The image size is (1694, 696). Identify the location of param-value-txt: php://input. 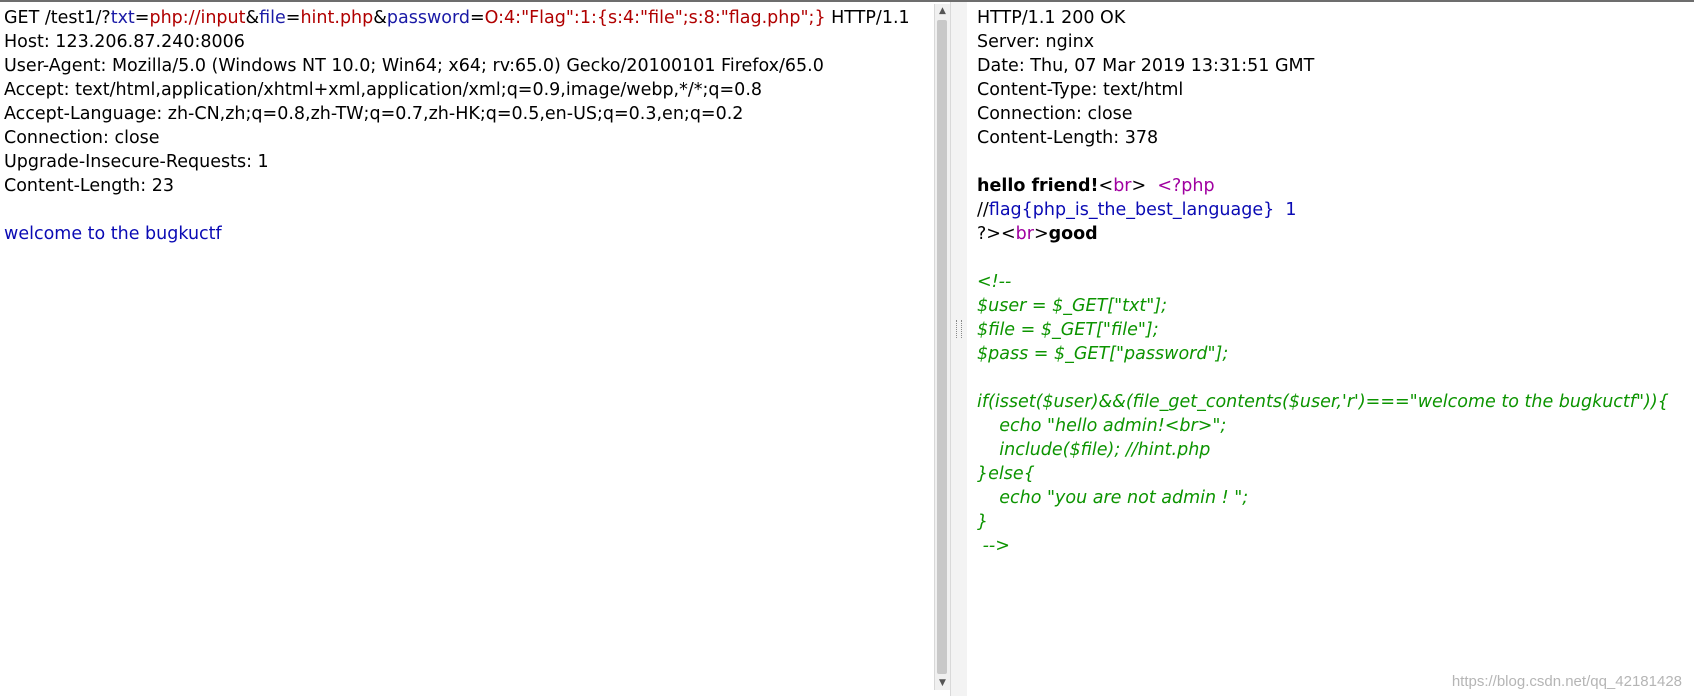
(197, 18).